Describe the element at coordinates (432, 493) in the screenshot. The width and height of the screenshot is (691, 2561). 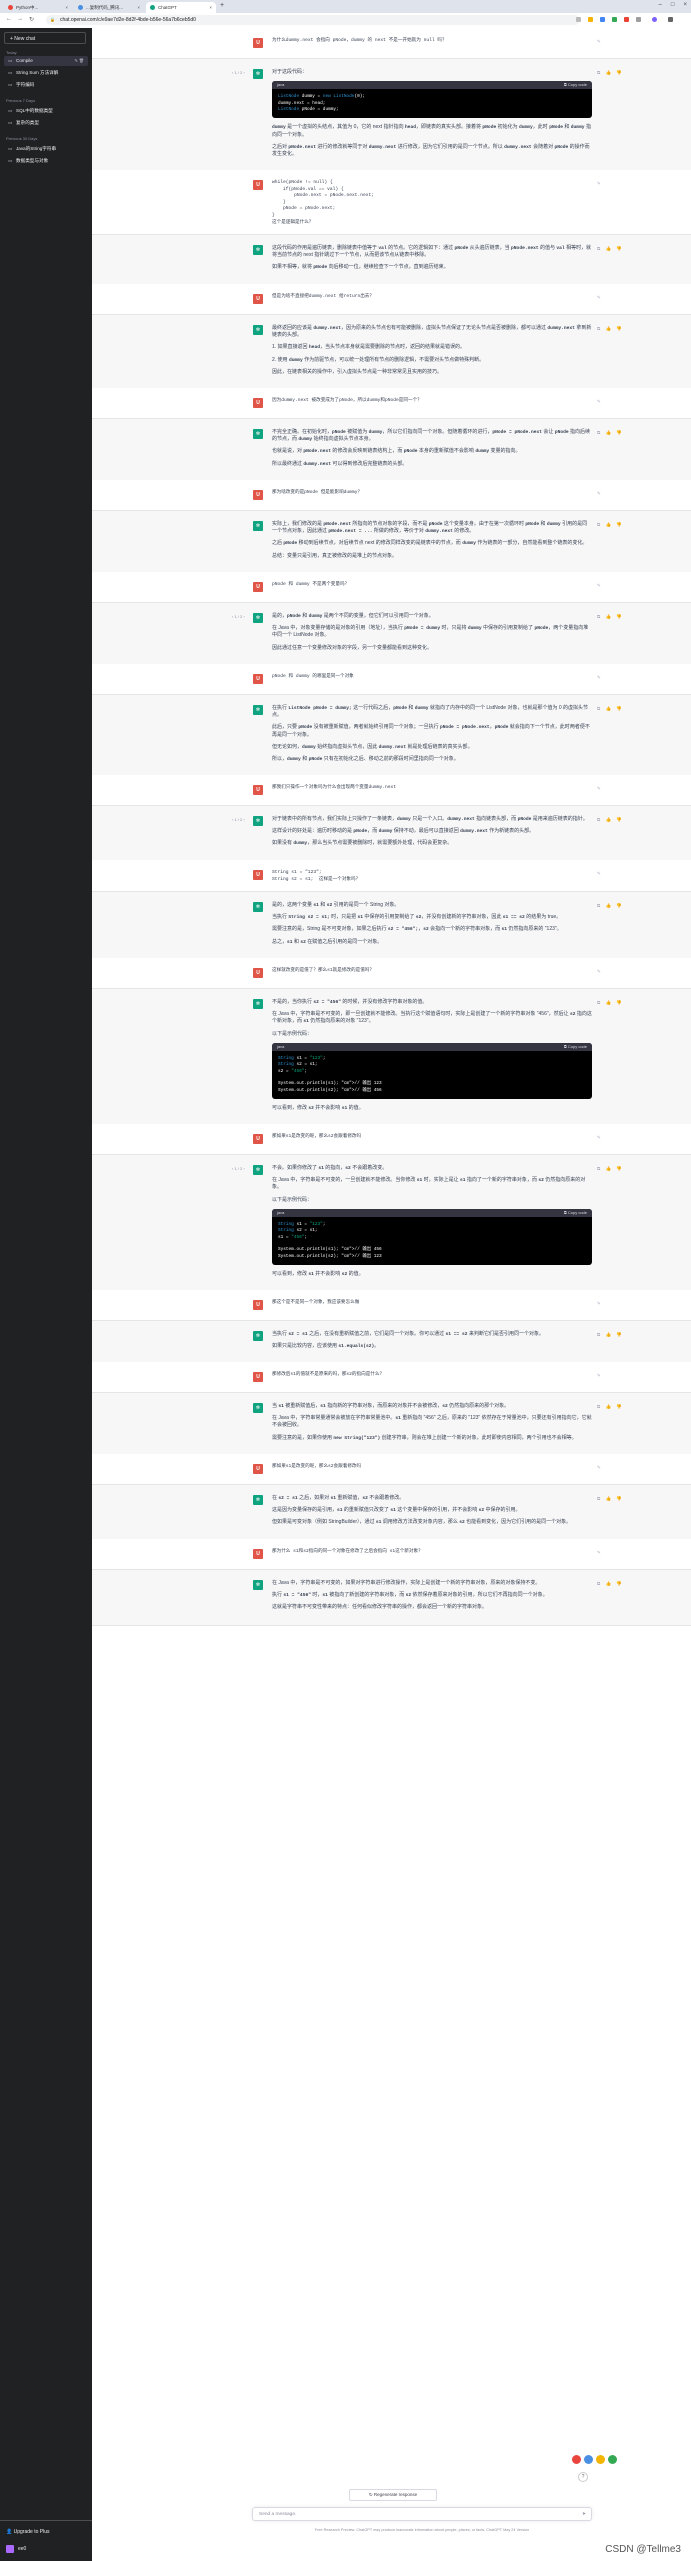
I see `message-text: 那为啥改变的是pNode 但是能影响dummy？` at that location.